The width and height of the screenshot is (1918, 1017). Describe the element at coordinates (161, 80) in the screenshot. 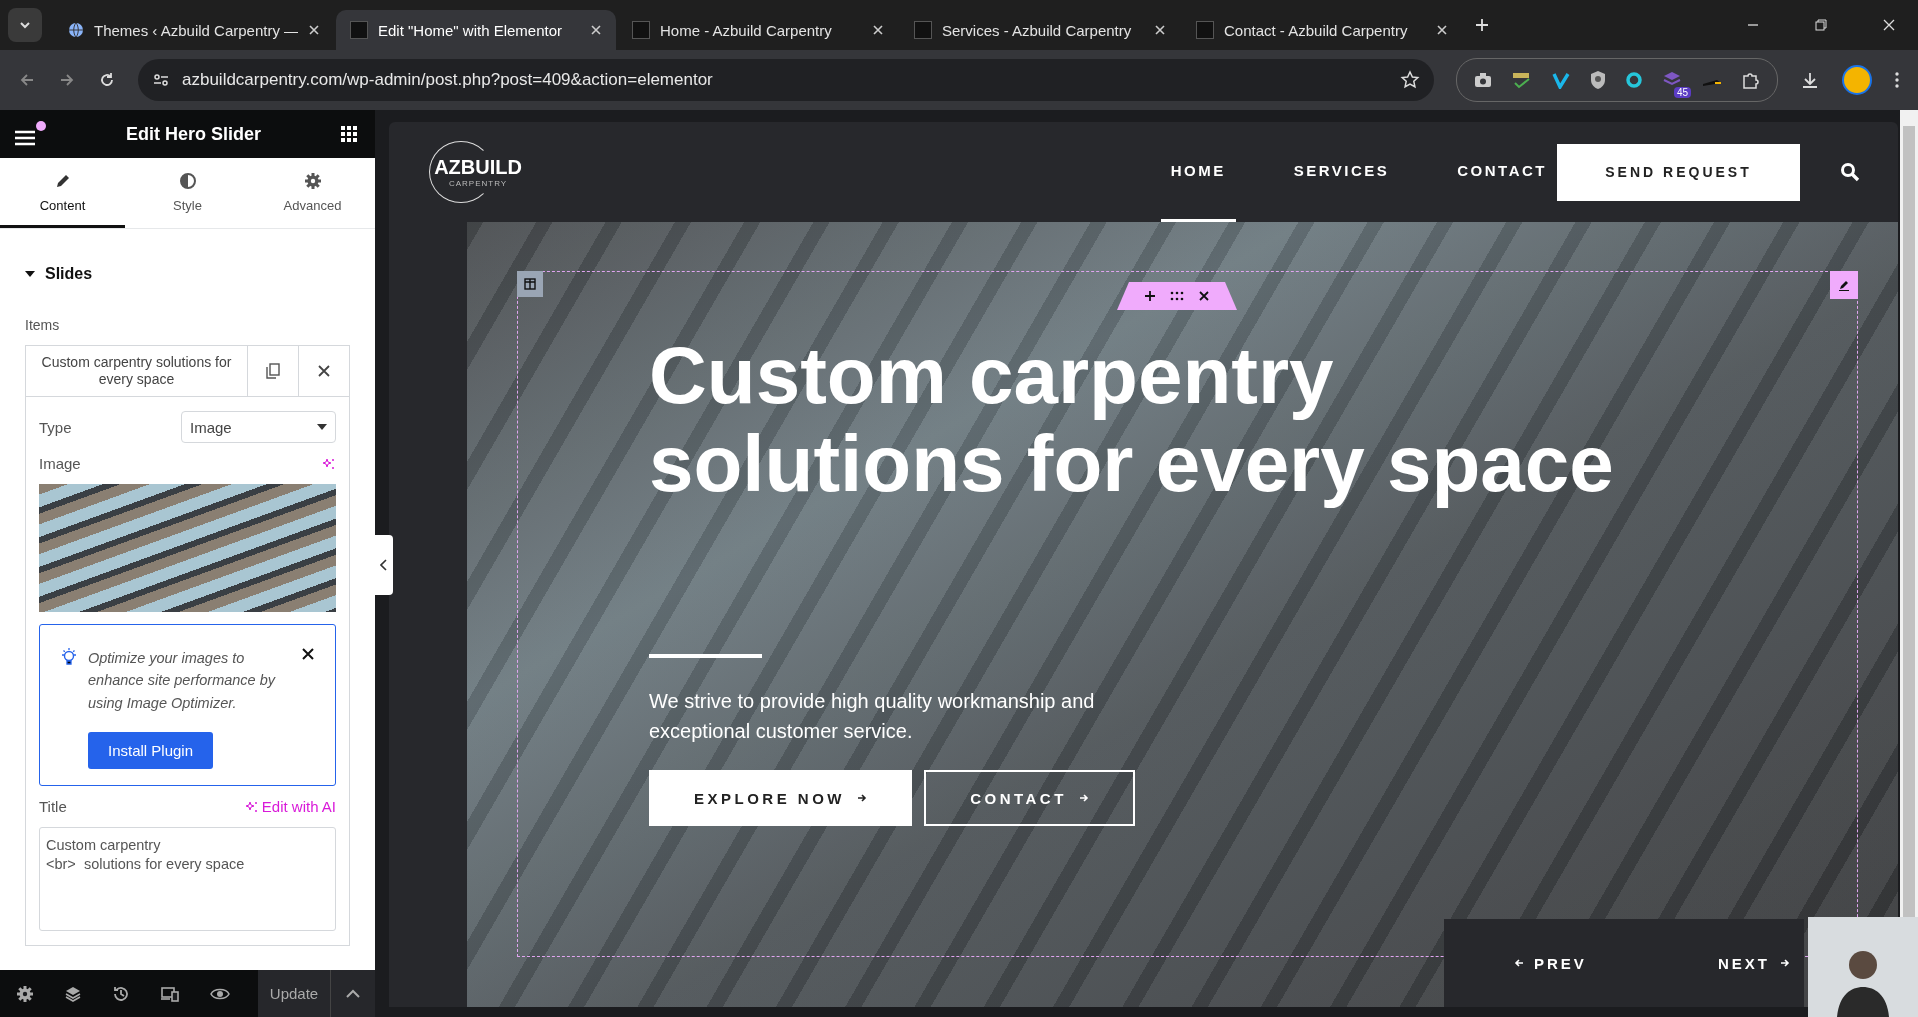

I see `site-settings-icon` at that location.